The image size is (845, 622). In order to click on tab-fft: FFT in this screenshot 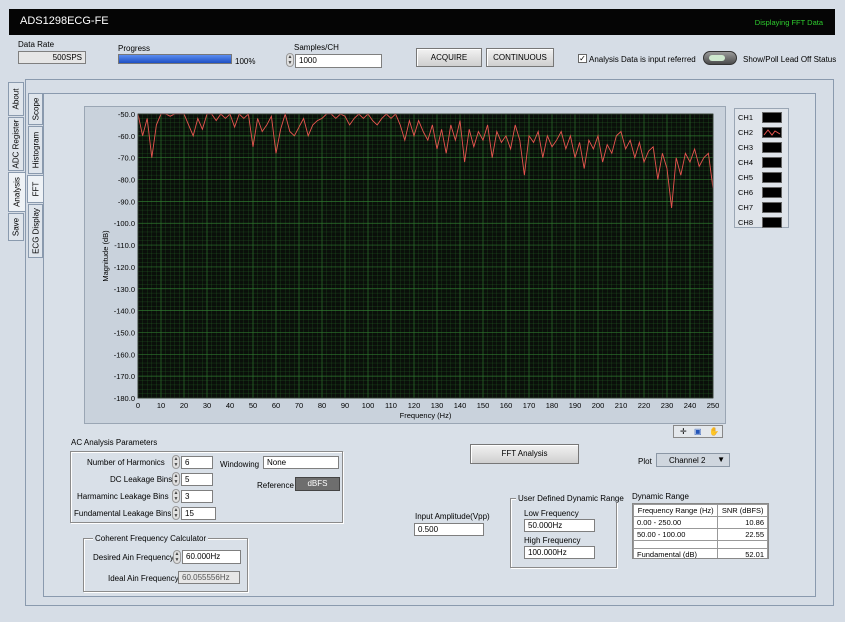, I will do `click(35, 189)`.